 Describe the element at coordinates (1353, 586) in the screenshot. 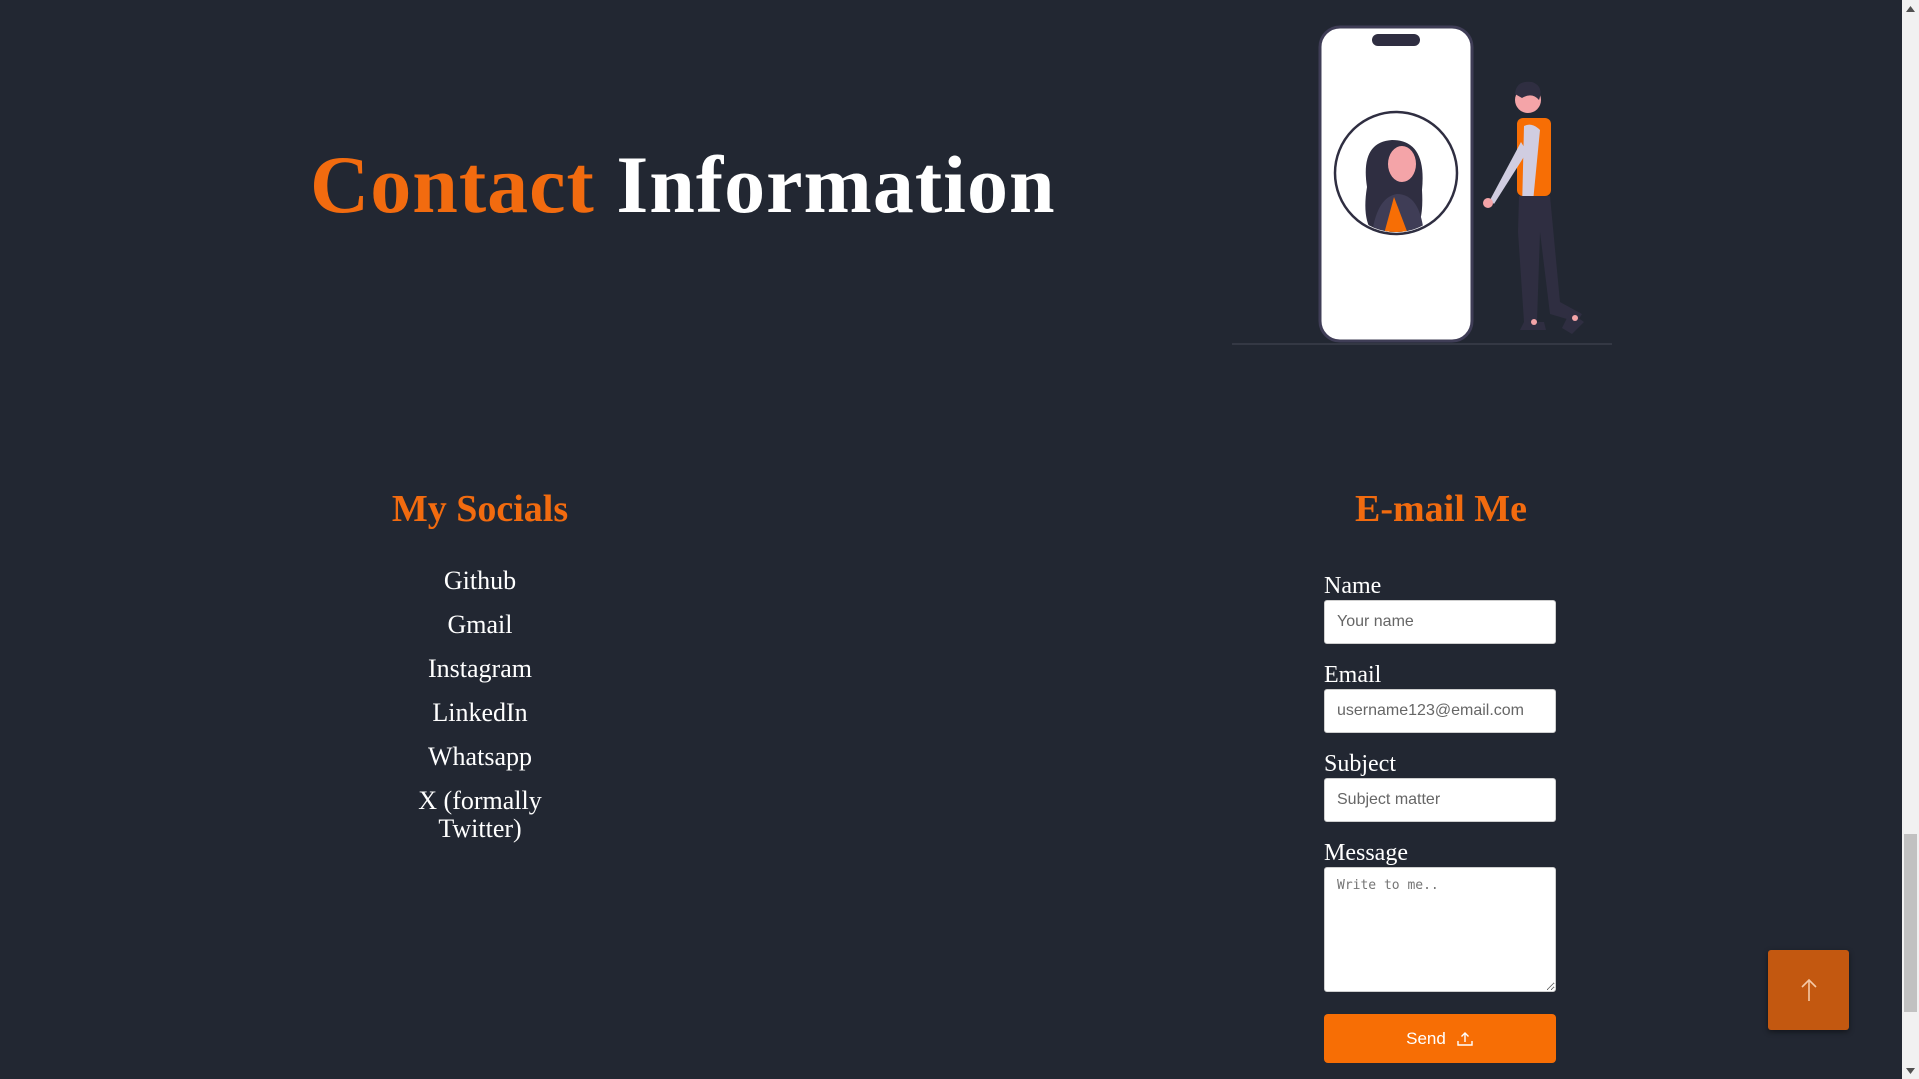

I see `name-label: Name` at that location.